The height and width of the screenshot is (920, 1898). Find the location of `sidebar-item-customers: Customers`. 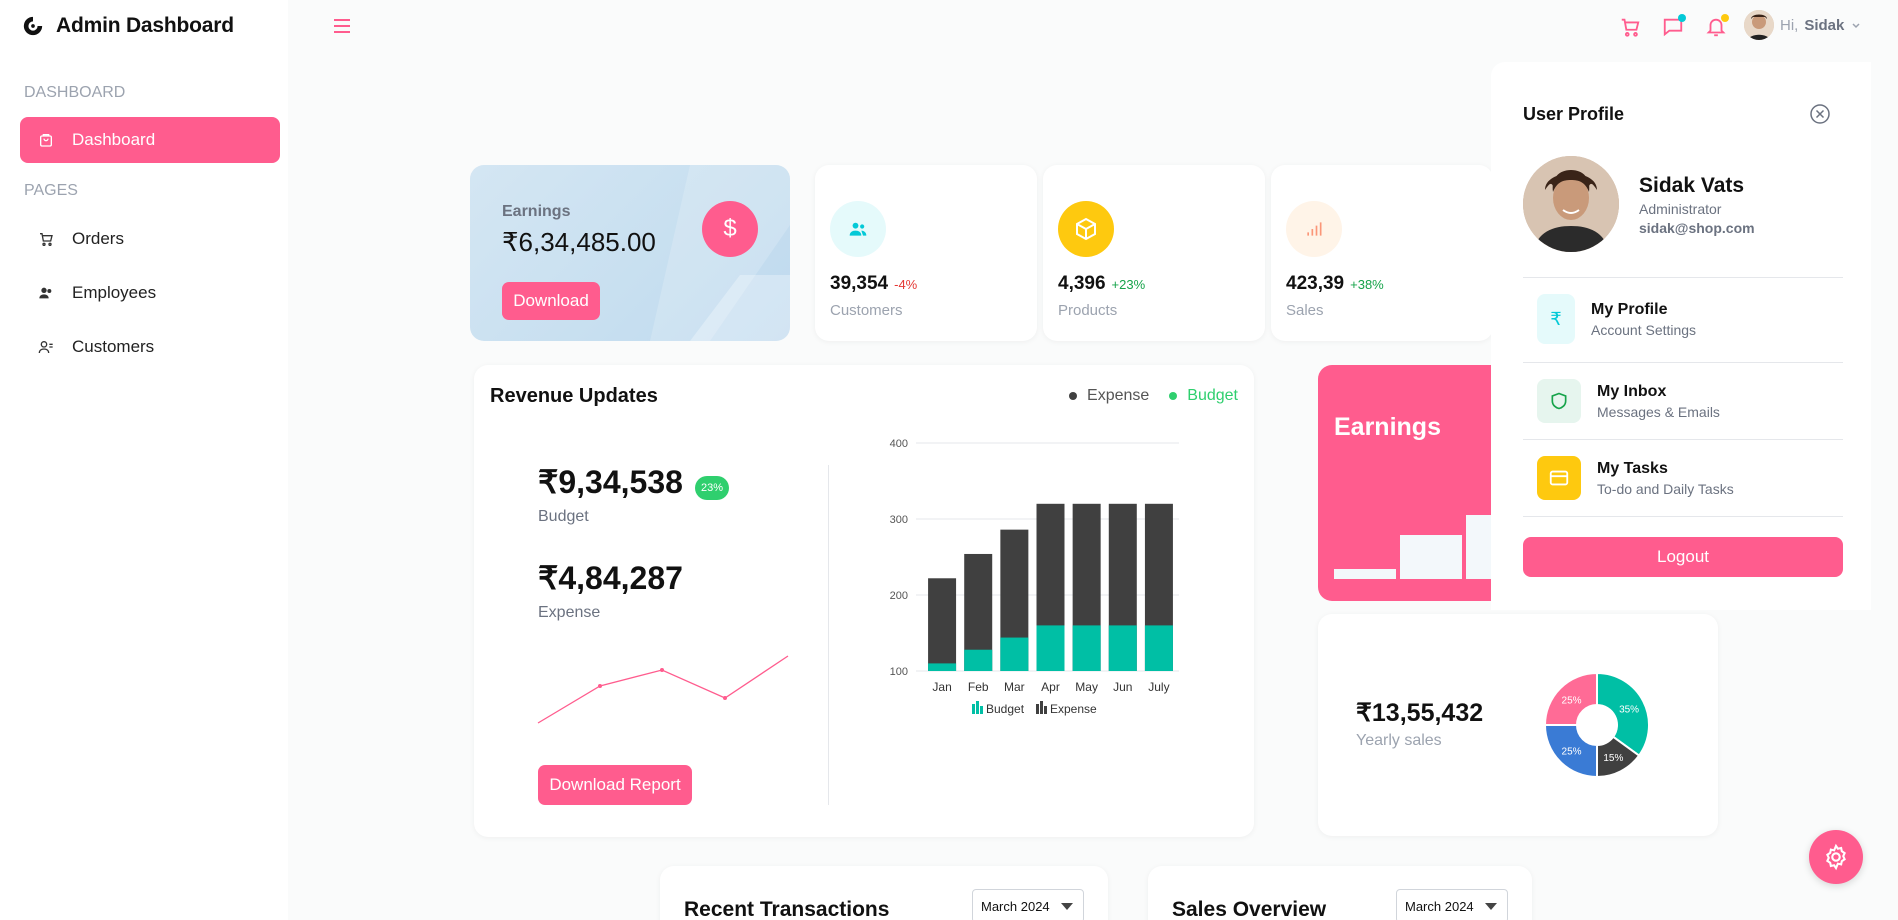

sidebar-item-customers: Customers is located at coordinates (150, 347).